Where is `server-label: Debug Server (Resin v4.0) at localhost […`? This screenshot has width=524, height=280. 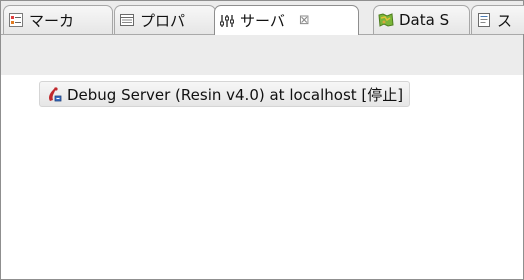
server-label: Debug Server (Resin v4.0) at localhost [… is located at coordinates (235, 94).